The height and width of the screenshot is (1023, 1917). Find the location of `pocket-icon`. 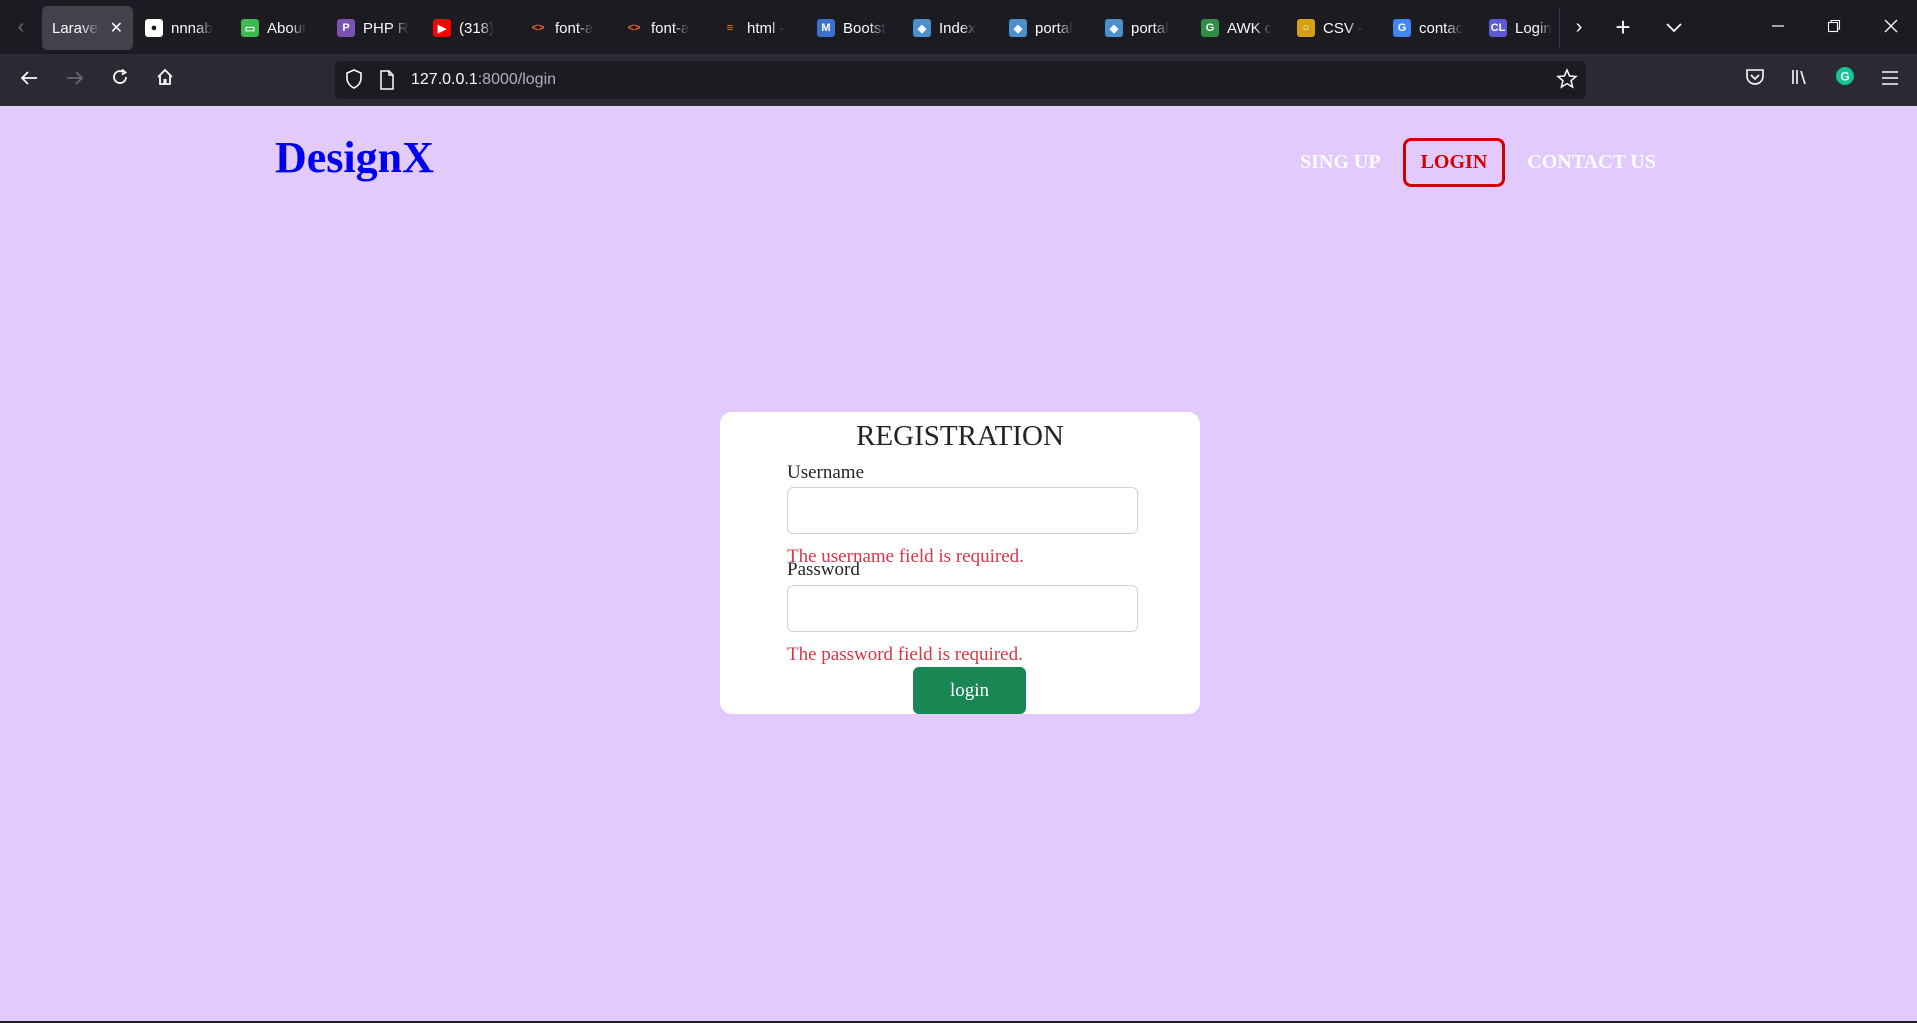

pocket-icon is located at coordinates (1755, 80).